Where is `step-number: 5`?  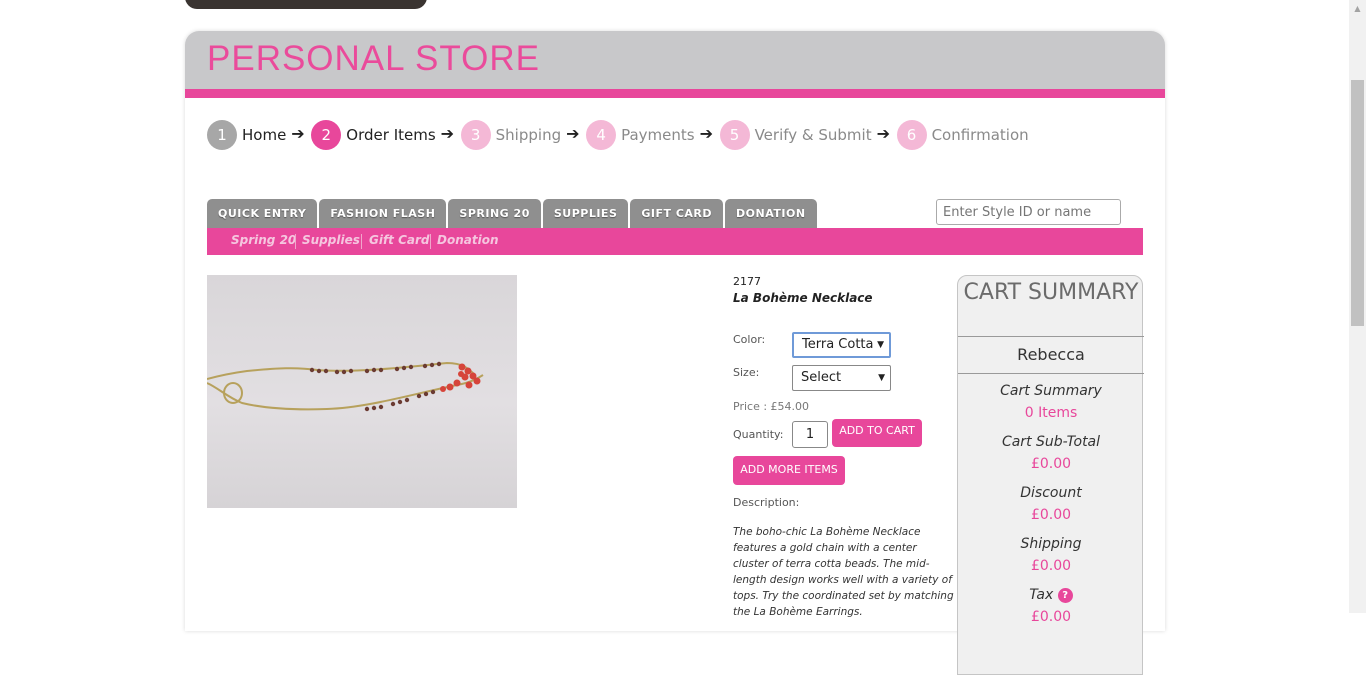 step-number: 5 is located at coordinates (734, 135).